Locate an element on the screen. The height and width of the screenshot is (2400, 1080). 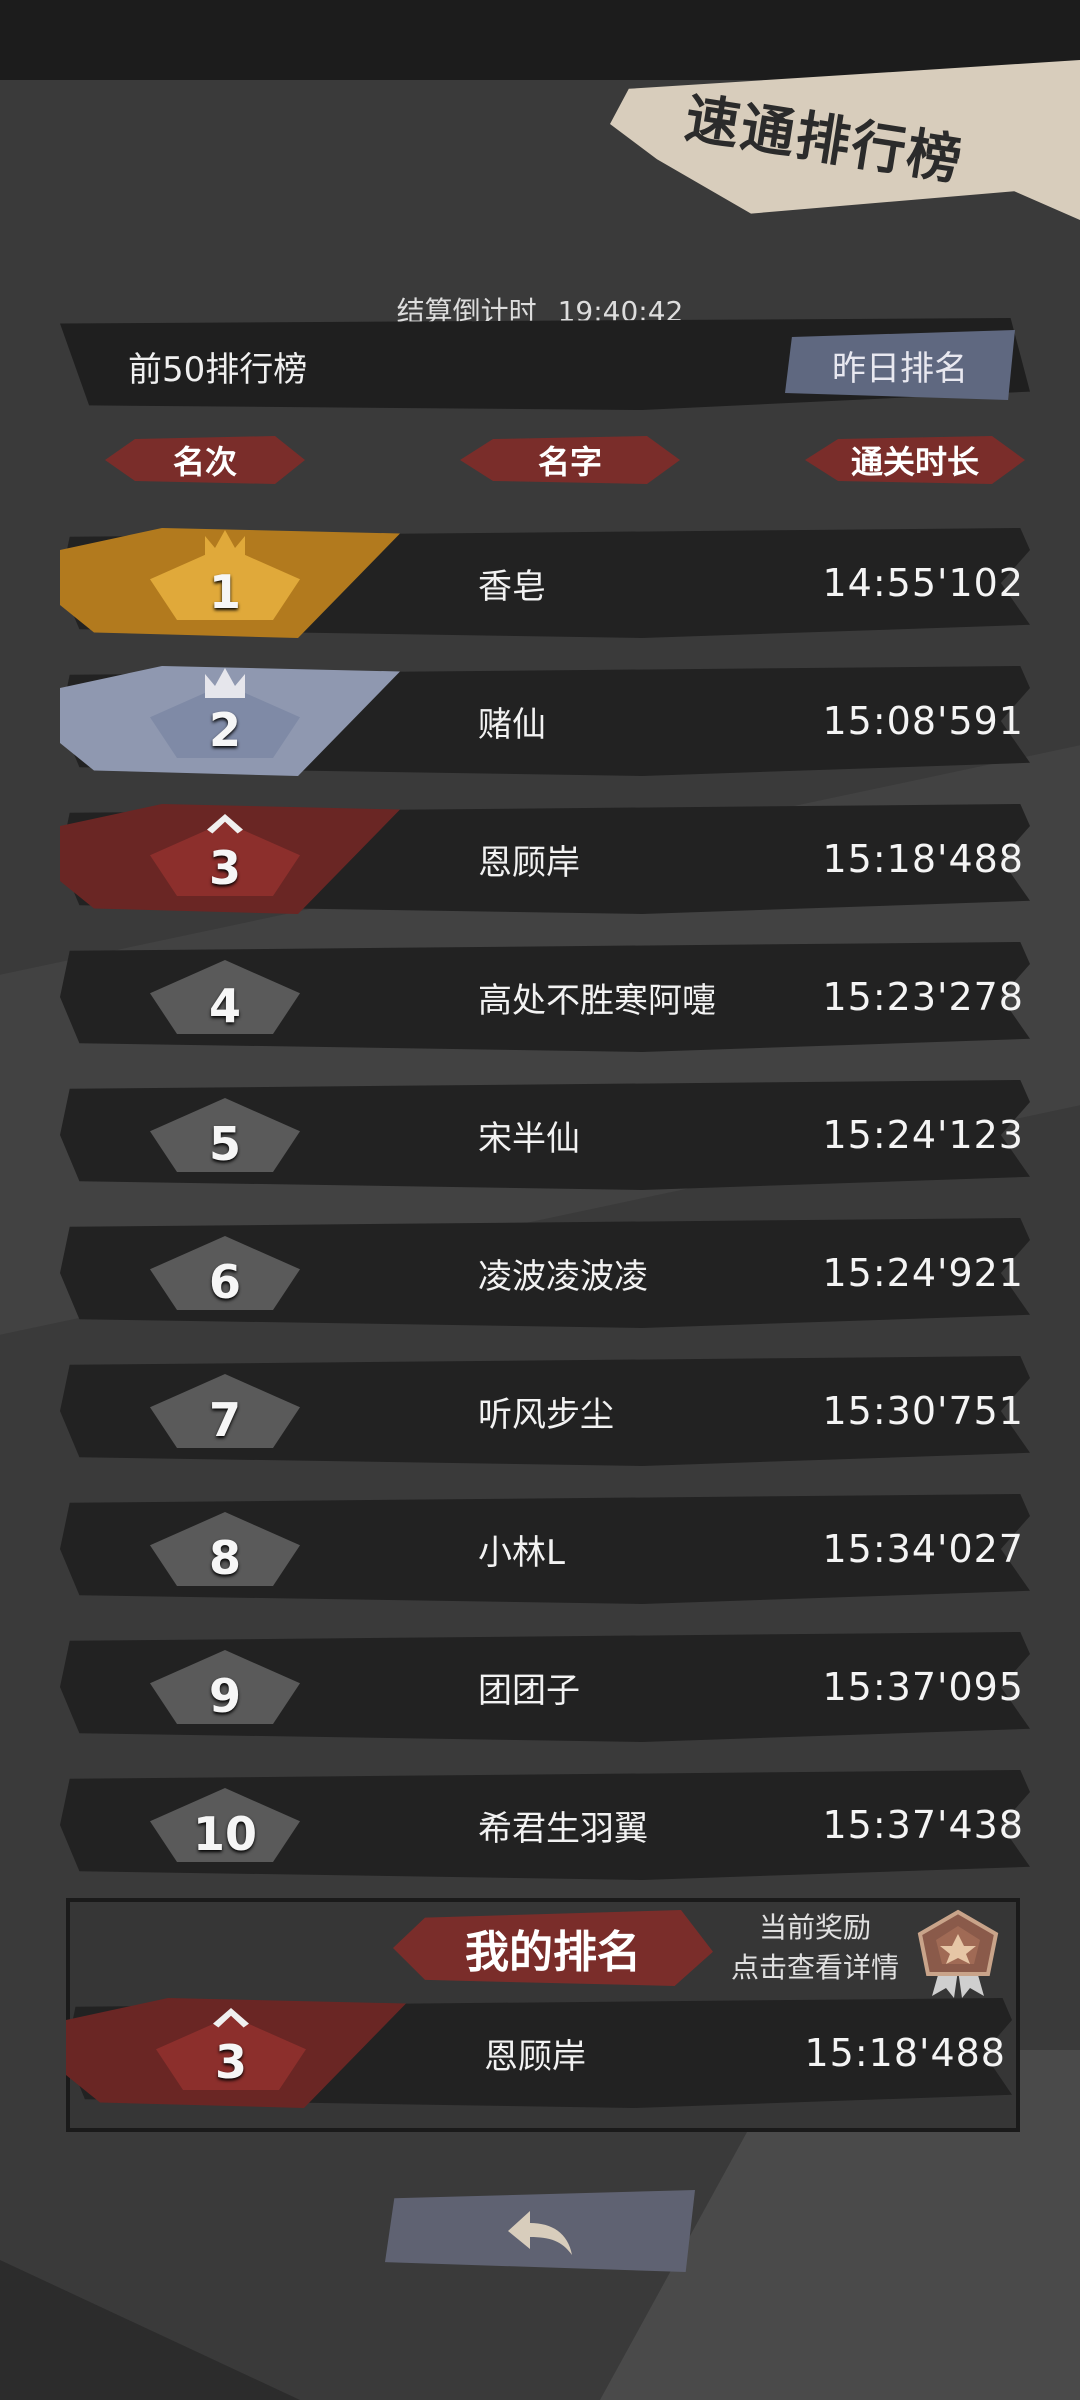
header-name: 名字 is located at coordinates (570, 460).